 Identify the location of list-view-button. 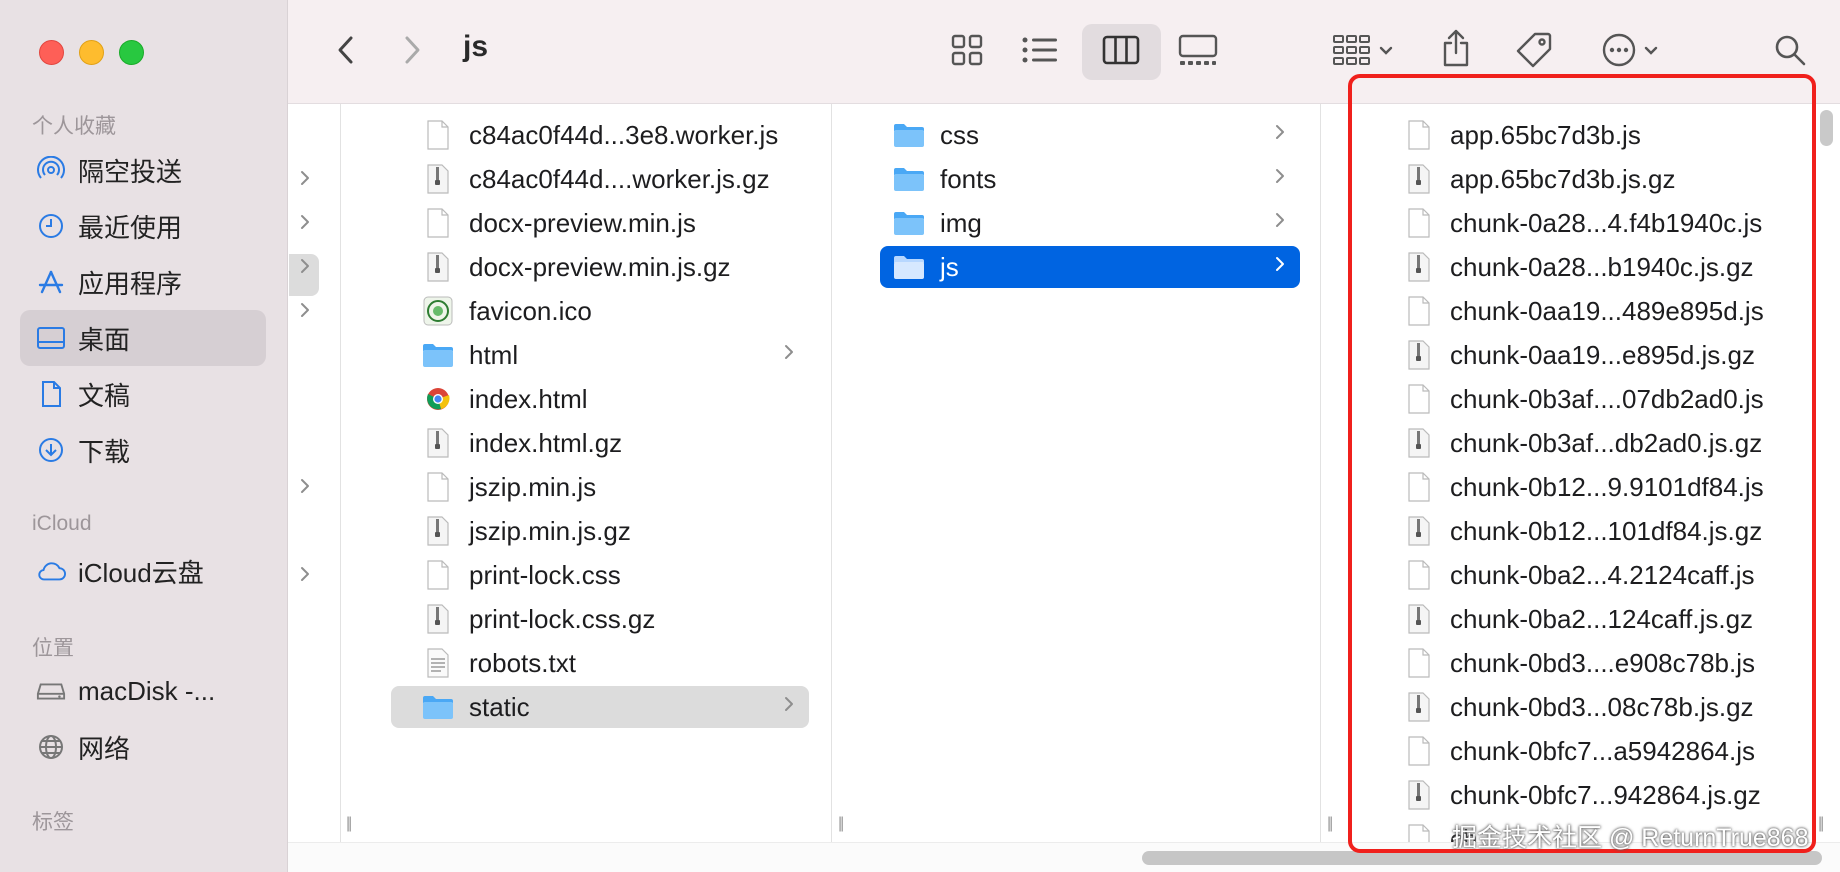
(1040, 52).